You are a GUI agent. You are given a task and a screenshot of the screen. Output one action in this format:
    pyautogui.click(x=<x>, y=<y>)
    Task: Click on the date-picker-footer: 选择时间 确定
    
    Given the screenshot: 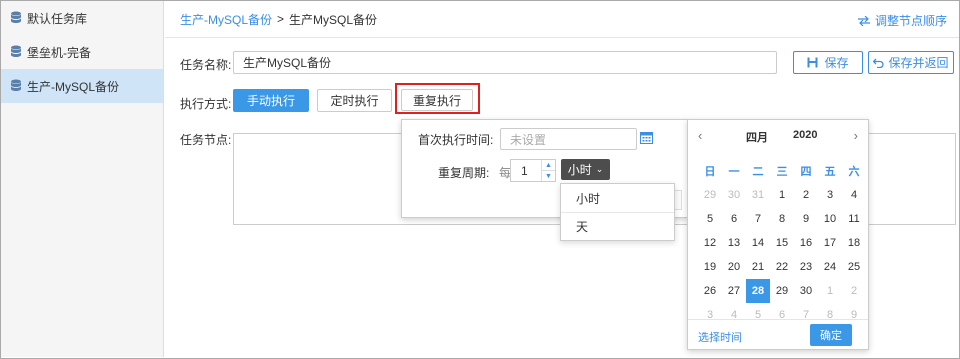 What is the action you would take?
    pyautogui.click(x=778, y=334)
    